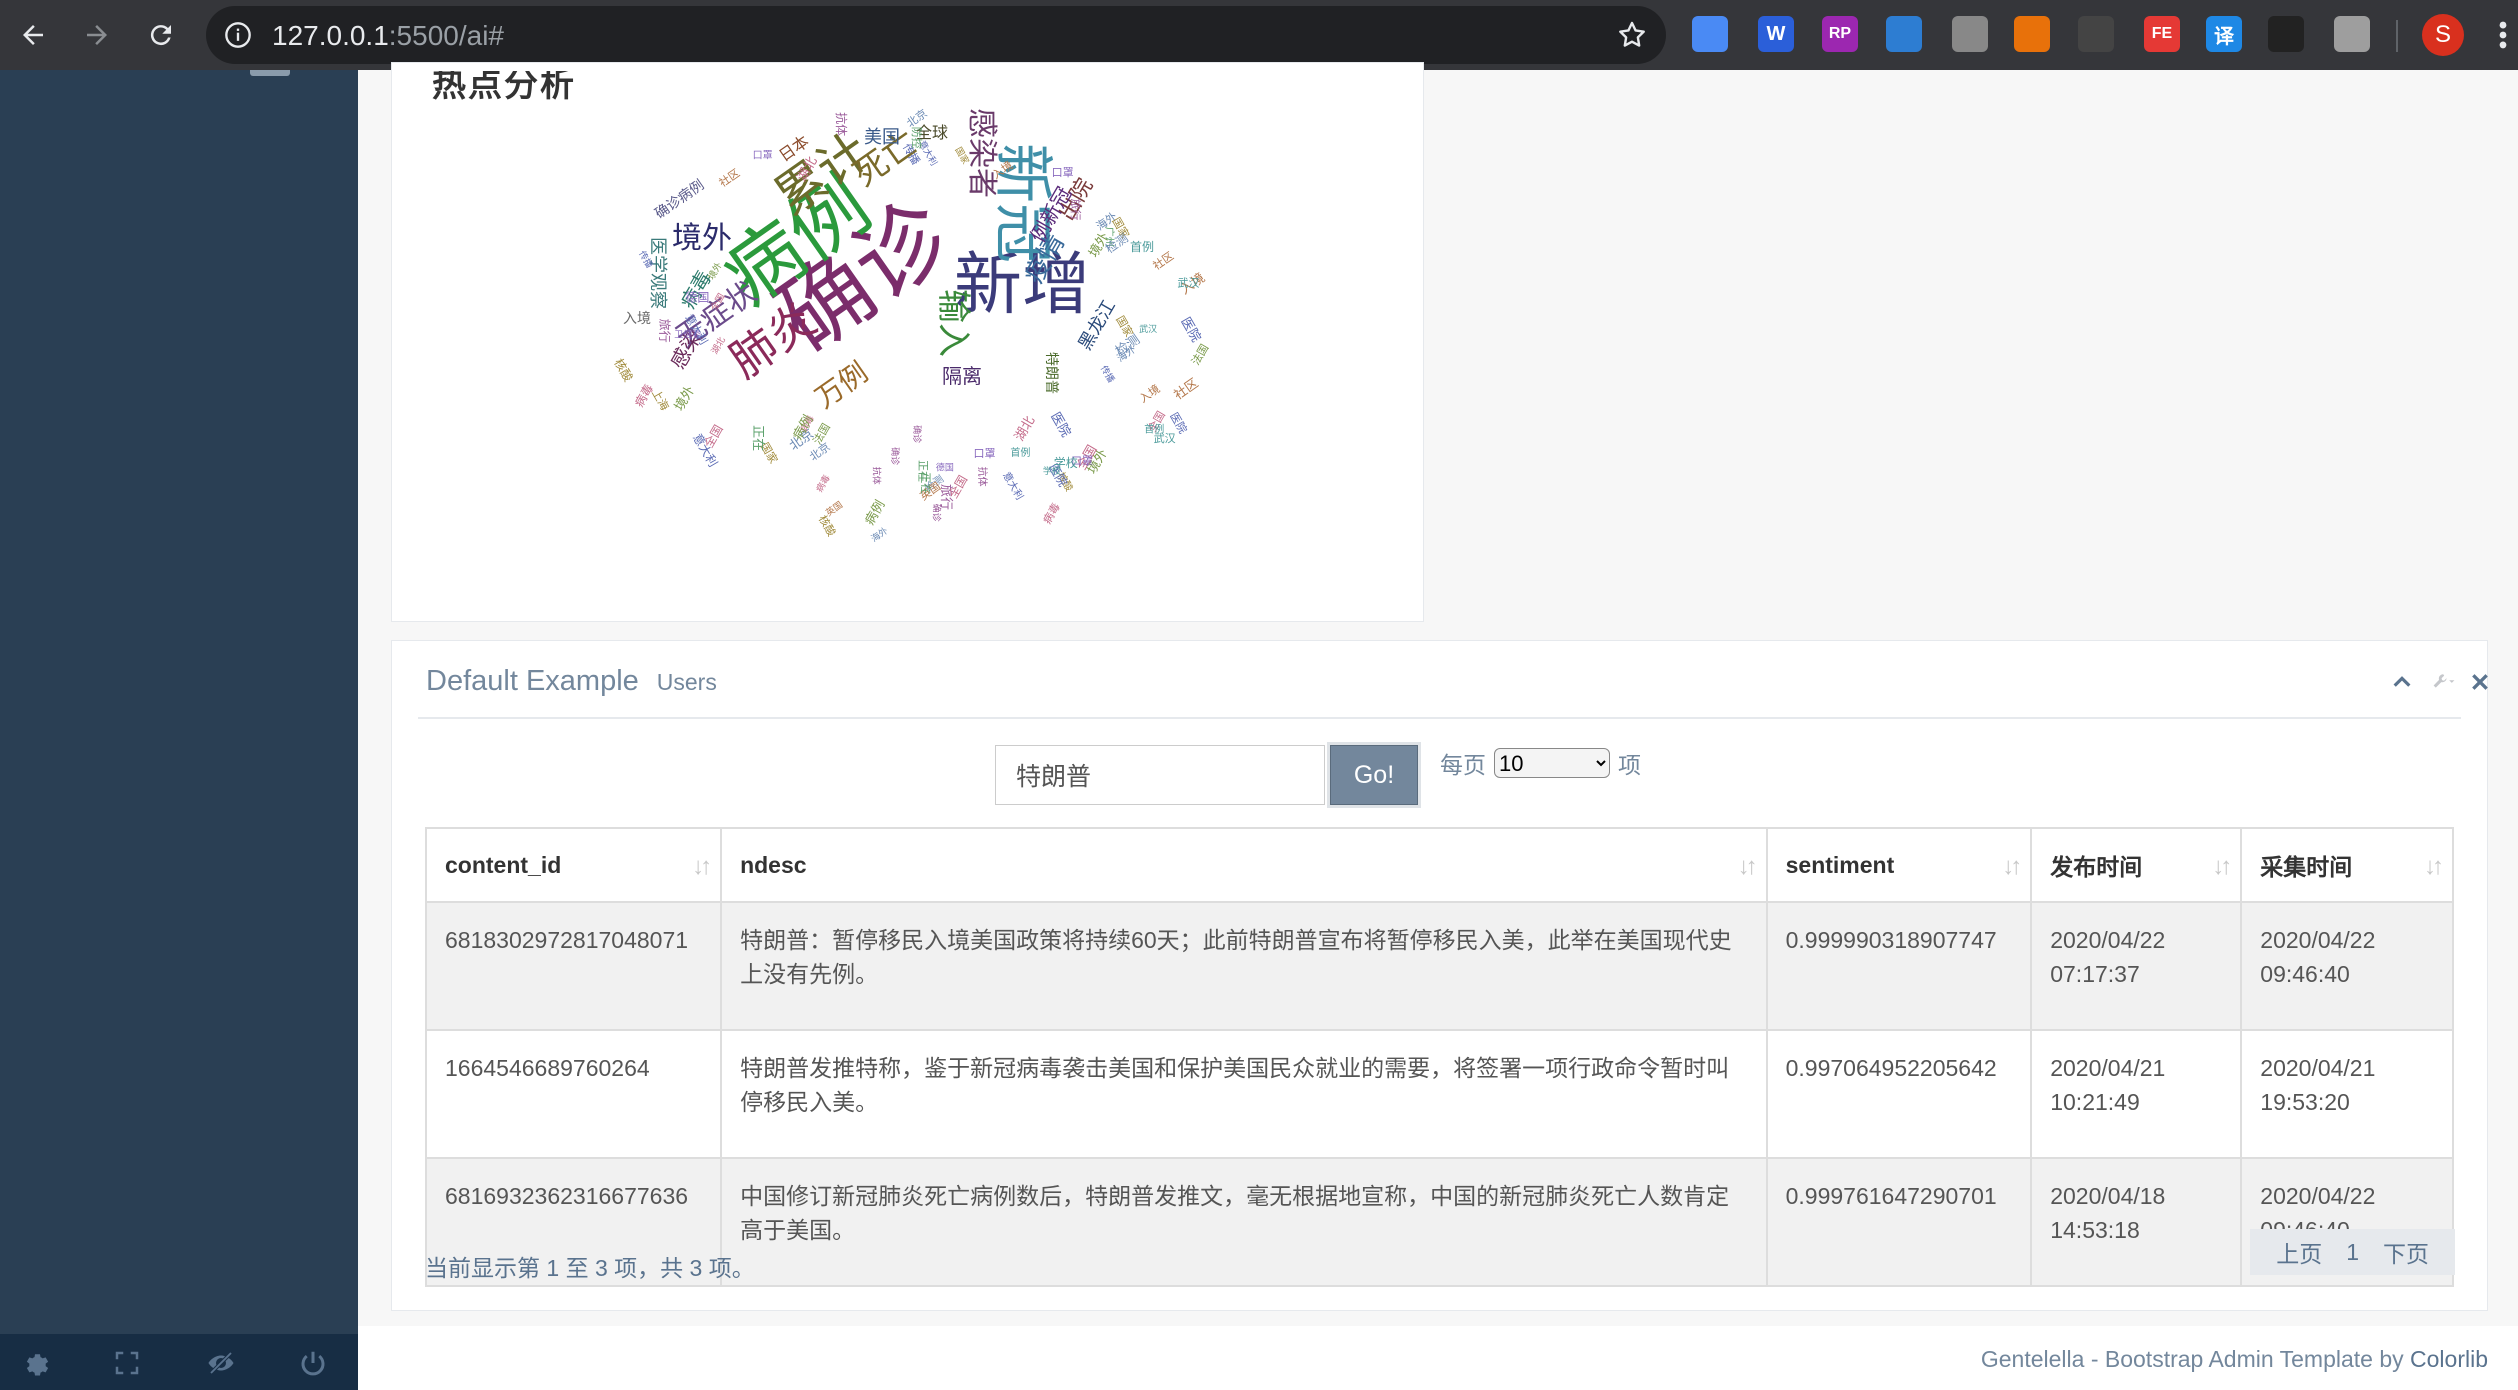  Describe the element at coordinates (2096, 867) in the screenshot. I see `column-header-label: 发布时间` at that location.